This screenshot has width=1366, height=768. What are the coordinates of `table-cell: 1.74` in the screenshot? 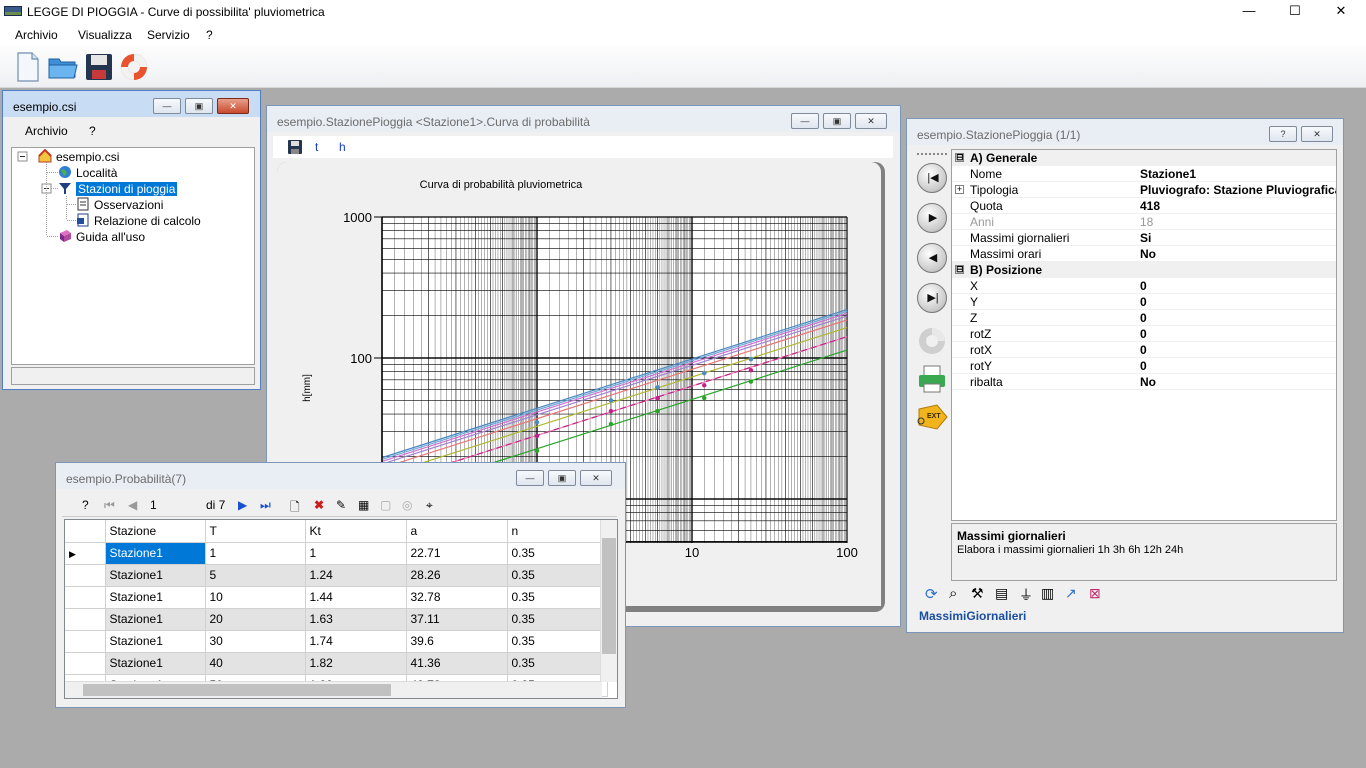 It's located at (356, 641).